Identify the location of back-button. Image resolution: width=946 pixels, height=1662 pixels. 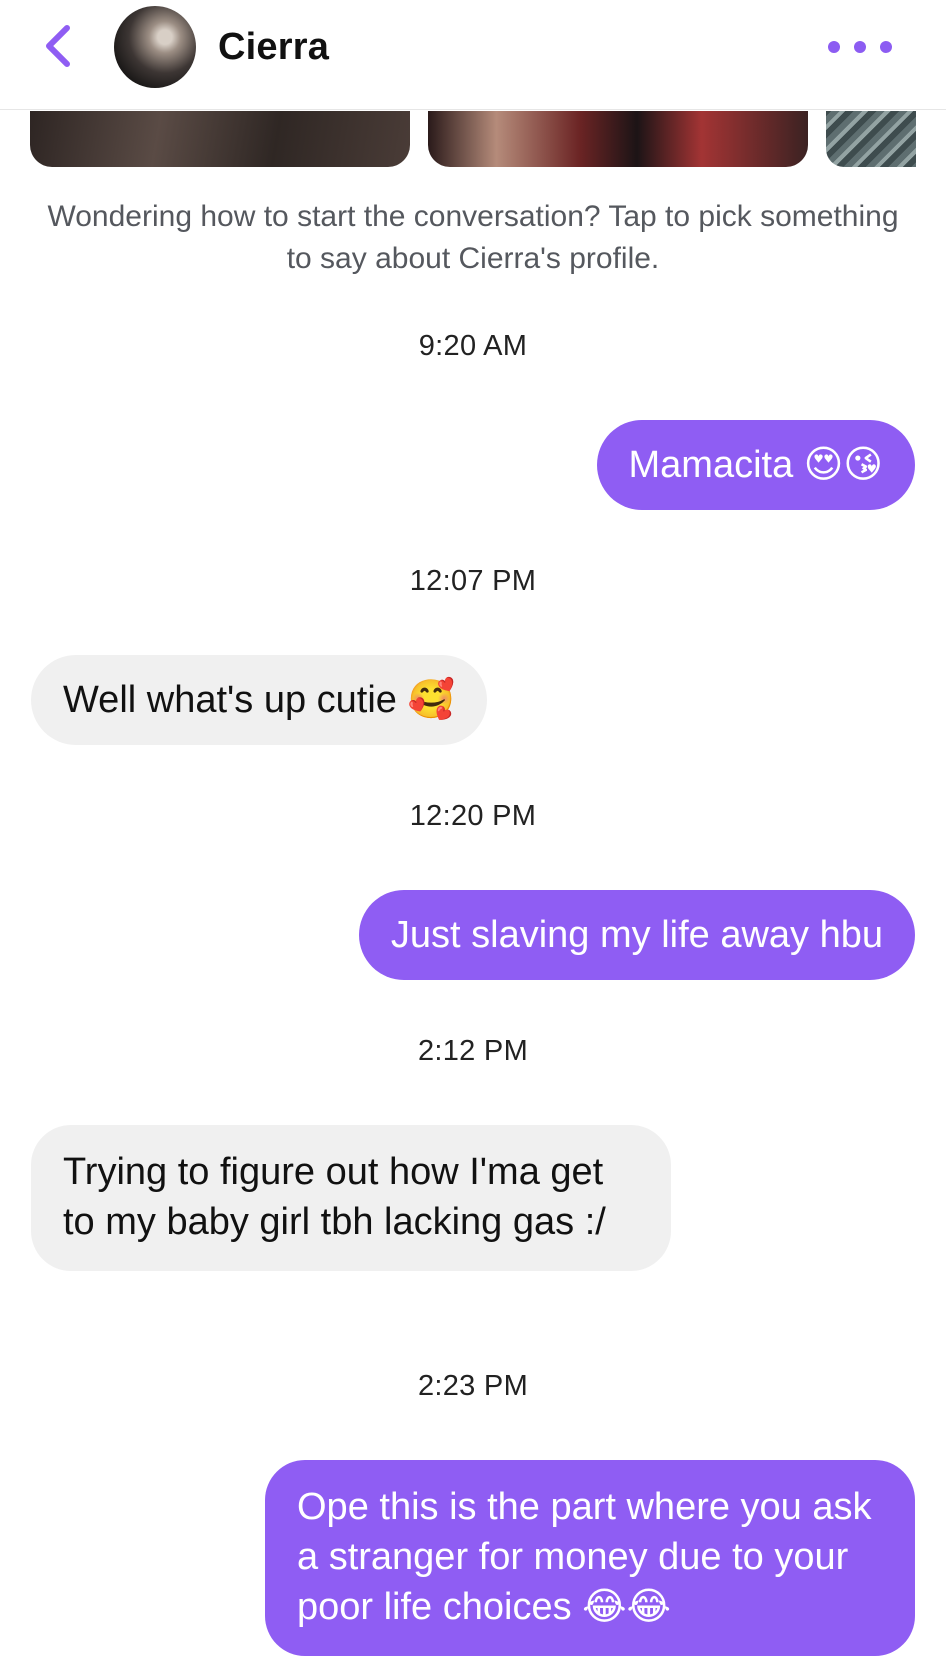
(58, 46).